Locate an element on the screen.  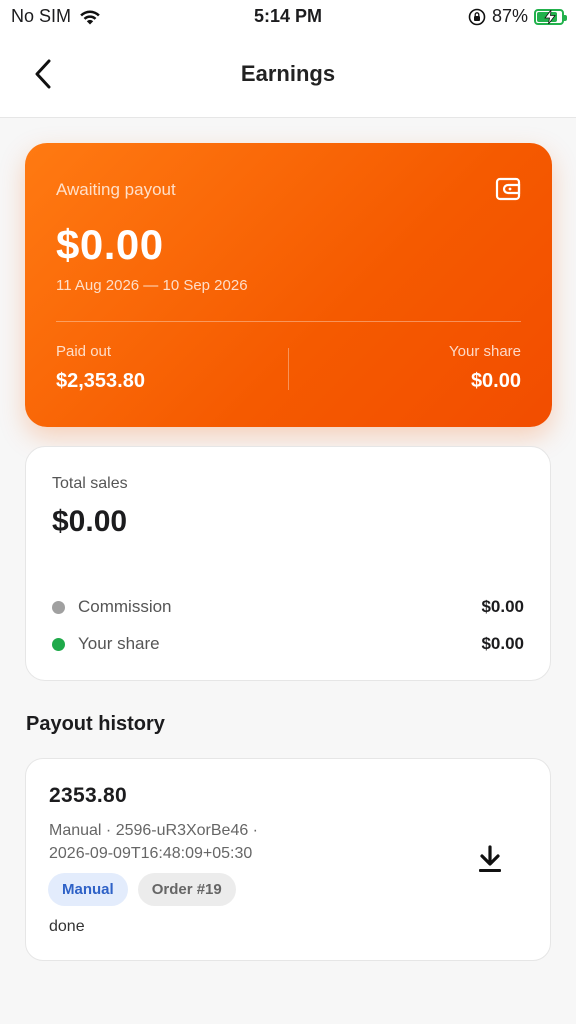
awaiting-payout-amount: $0.00 is located at coordinates (110, 244).